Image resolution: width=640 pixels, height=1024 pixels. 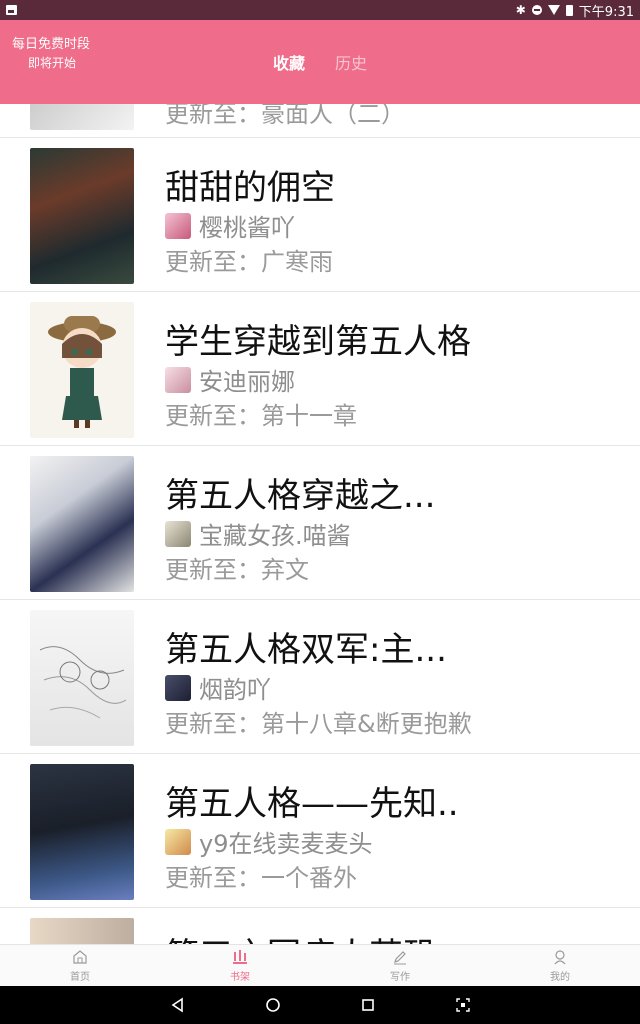 What do you see at coordinates (553, 10) in the screenshot?
I see `wifi-icon` at bounding box center [553, 10].